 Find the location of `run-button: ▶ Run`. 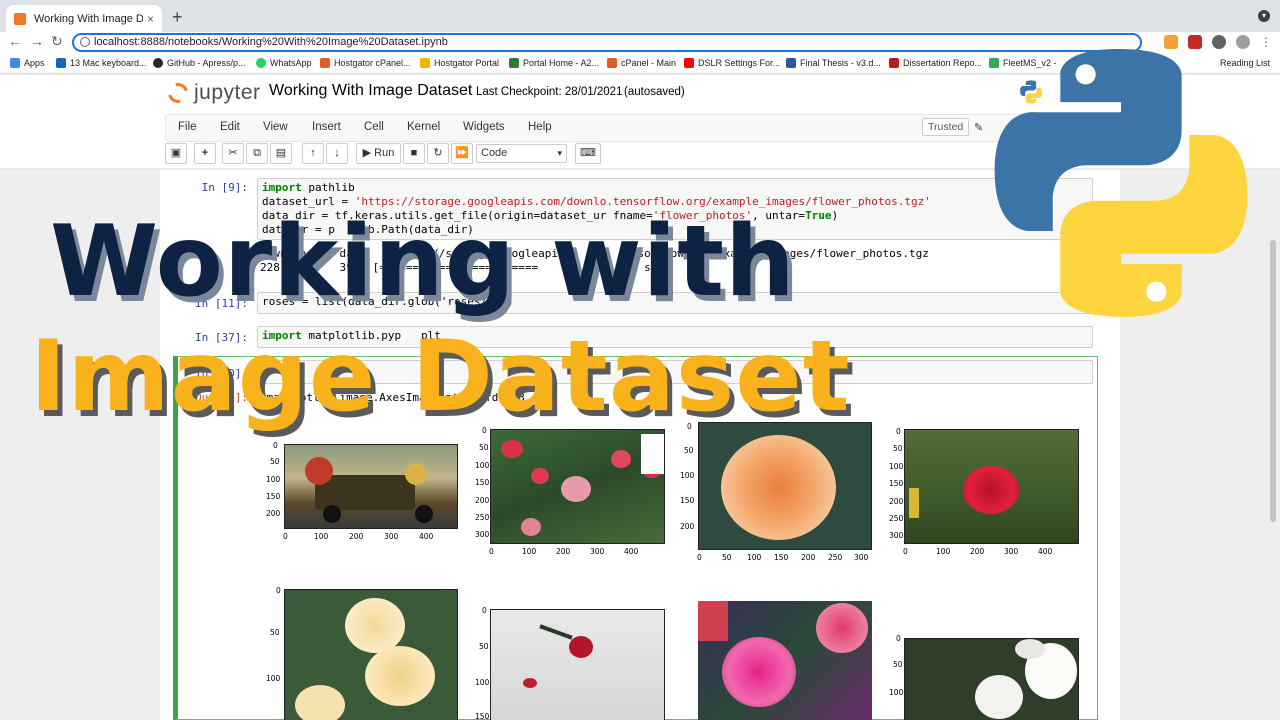

run-button: ▶ Run is located at coordinates (378, 153).